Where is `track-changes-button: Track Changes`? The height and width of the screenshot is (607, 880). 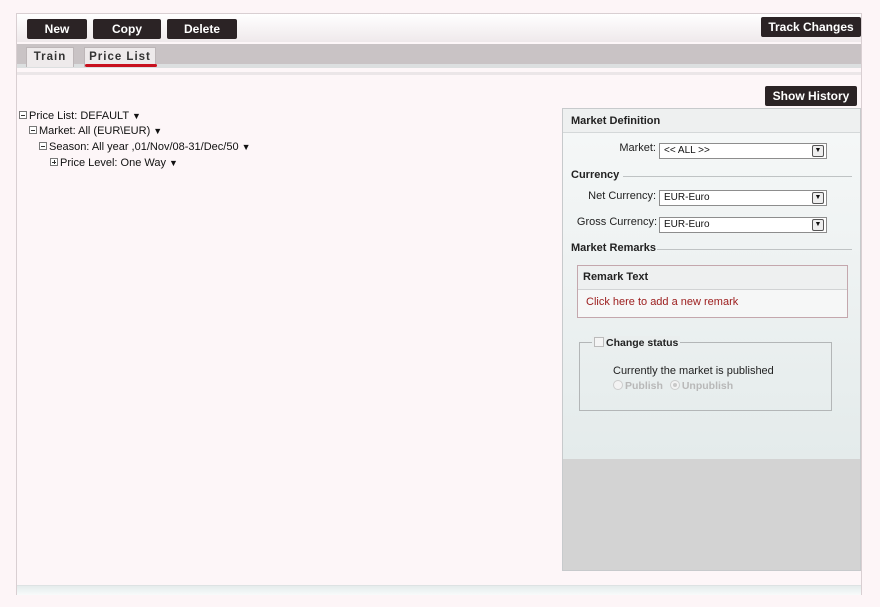 track-changes-button: Track Changes is located at coordinates (811, 27).